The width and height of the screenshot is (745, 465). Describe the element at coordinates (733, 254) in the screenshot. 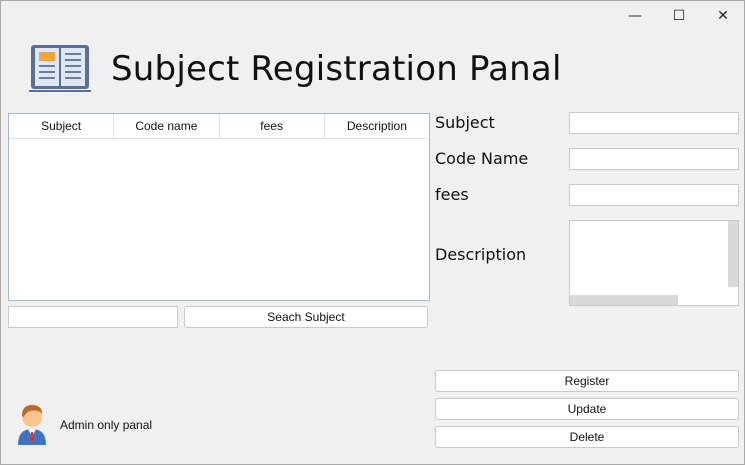

I see `vertical-scrollbar` at that location.